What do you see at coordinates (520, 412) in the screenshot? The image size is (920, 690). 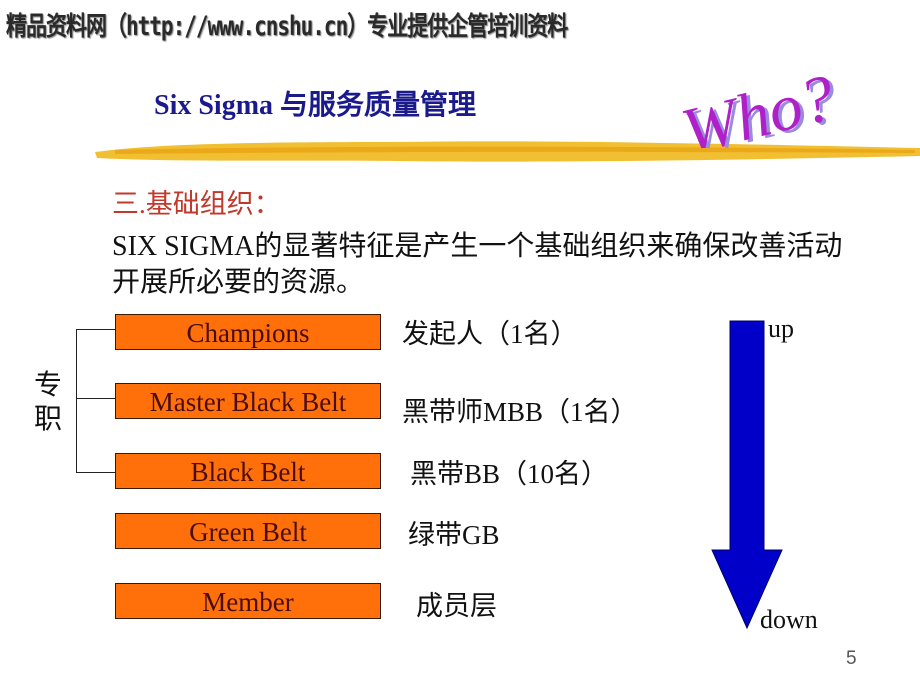 I see `role-description-master-black-belt: 黑带师MBB（1名）` at bounding box center [520, 412].